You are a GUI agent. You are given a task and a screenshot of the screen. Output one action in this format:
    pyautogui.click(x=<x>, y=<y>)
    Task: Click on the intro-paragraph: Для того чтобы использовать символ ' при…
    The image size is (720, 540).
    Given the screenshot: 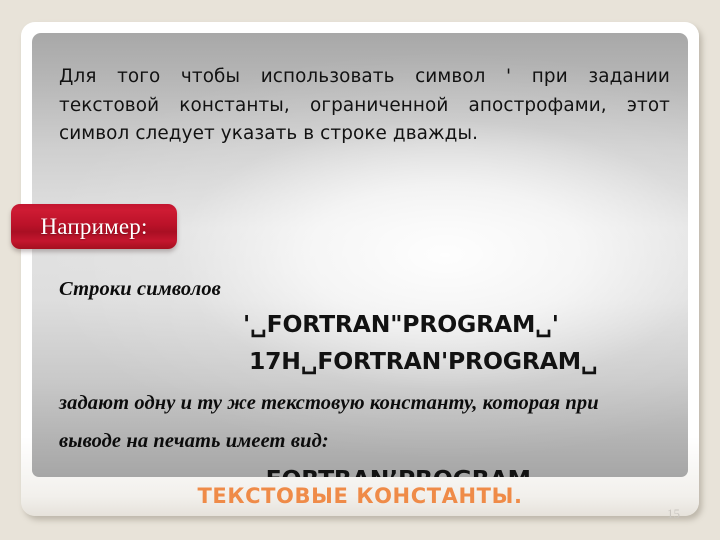 What is the action you would take?
    pyautogui.click(x=364, y=105)
    